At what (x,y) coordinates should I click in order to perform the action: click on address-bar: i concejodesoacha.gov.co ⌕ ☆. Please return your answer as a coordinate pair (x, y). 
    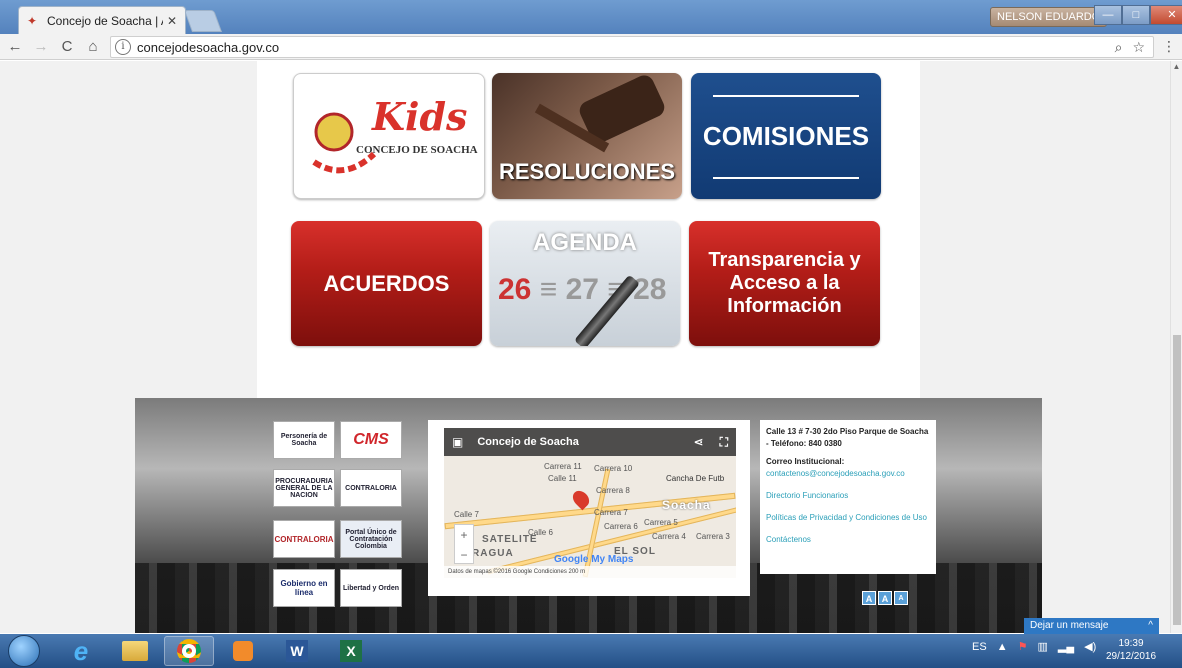
    Looking at the image, I should click on (632, 47).